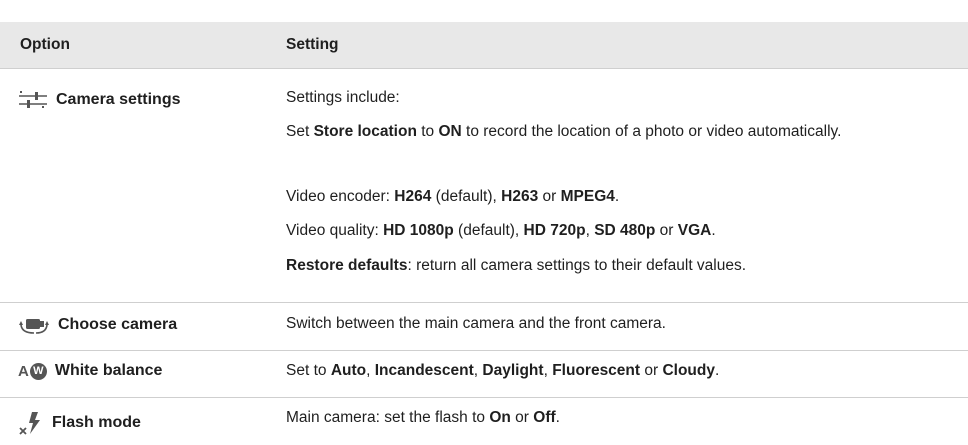 The image size is (968, 445). I want to click on option-flash-mode: Flash mode, so click(79, 423).